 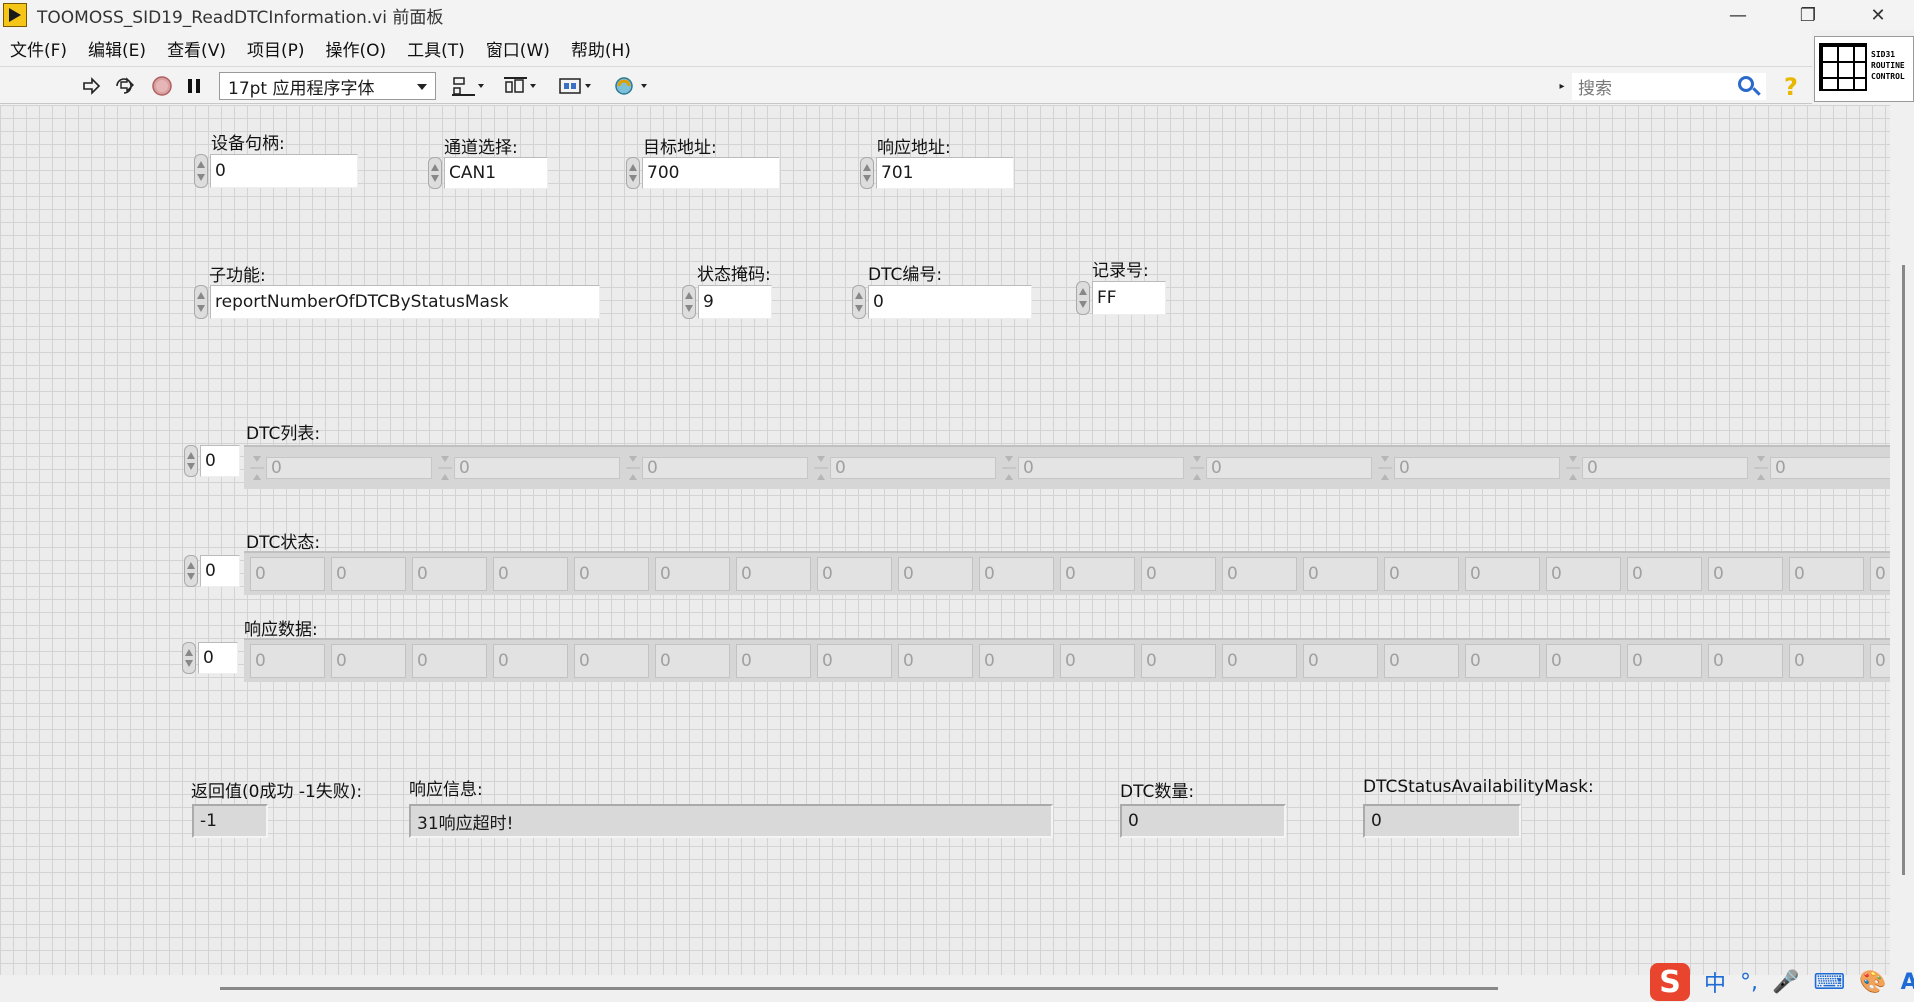 What do you see at coordinates (1903, 570) in the screenshot?
I see `vertical-scroll-thumb` at bounding box center [1903, 570].